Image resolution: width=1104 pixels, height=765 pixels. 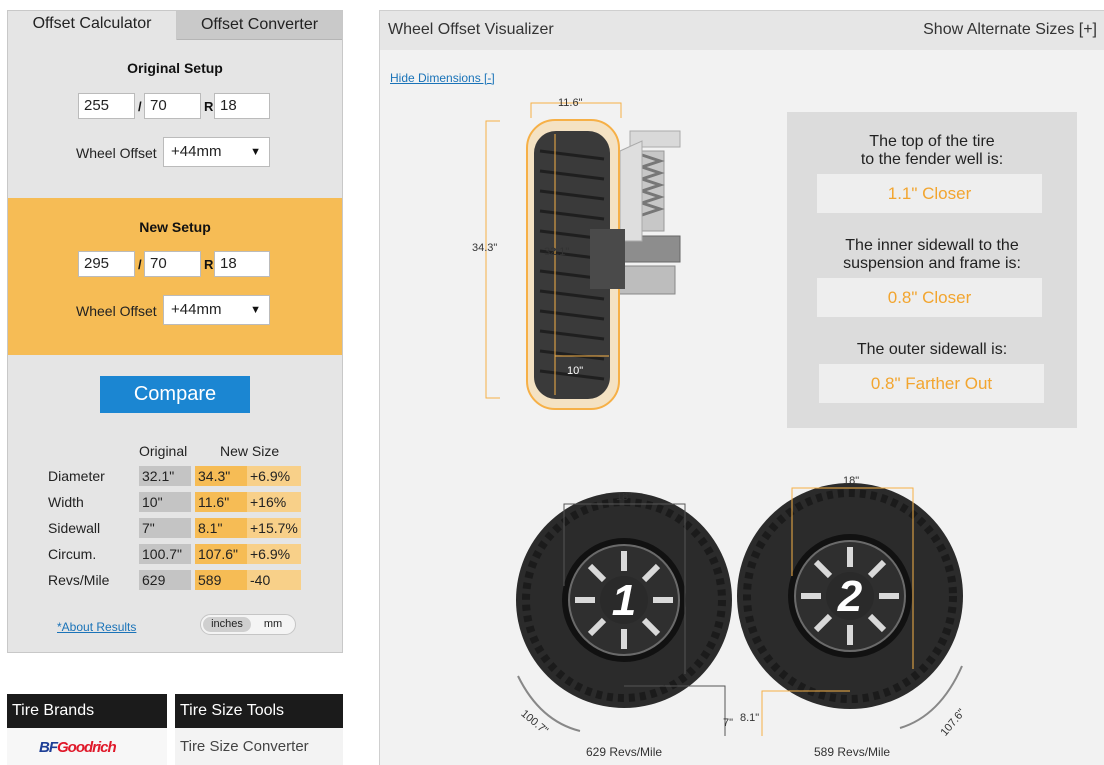 What do you see at coordinates (165, 502) in the screenshot?
I see `original-value: 10"` at bounding box center [165, 502].